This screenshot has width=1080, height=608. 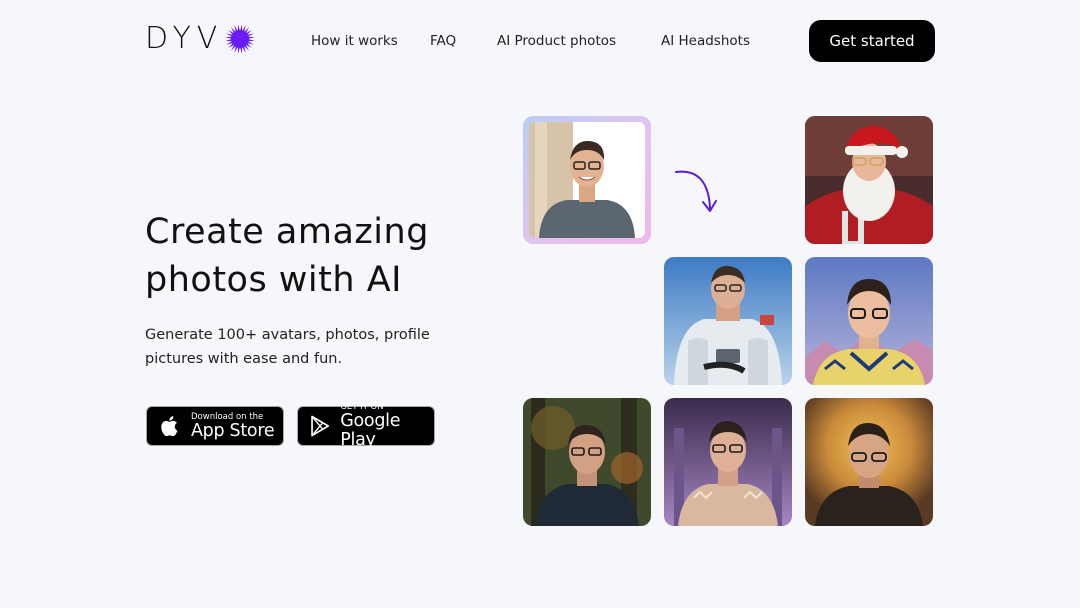 What do you see at coordinates (587, 462) in the screenshot?
I see `forest-avatar` at bounding box center [587, 462].